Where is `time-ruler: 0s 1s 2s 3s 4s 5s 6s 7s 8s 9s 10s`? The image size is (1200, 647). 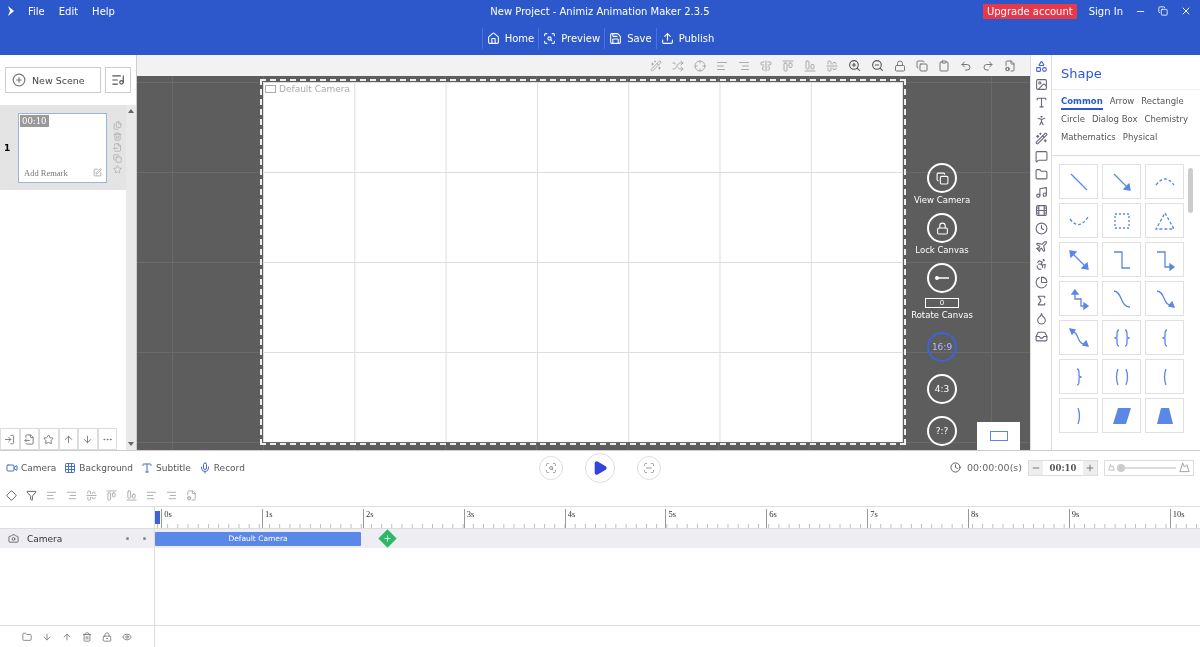 time-ruler: 0s 1s 2s 3s 4s 5s 6s 7s 8s 9s 10s is located at coordinates (677, 518).